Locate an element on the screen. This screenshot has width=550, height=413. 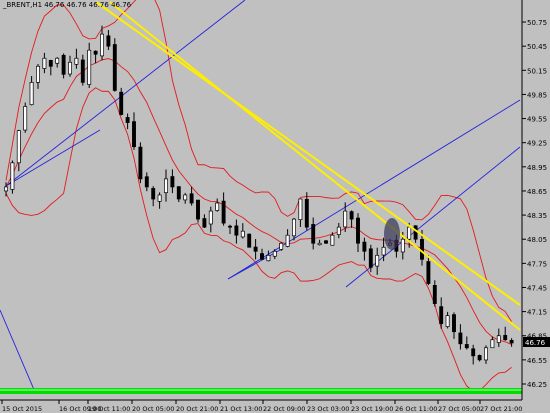
chart-title: _BRENT,H1 46.76 46.76 46.76 46.76 is located at coordinates (67, 5).